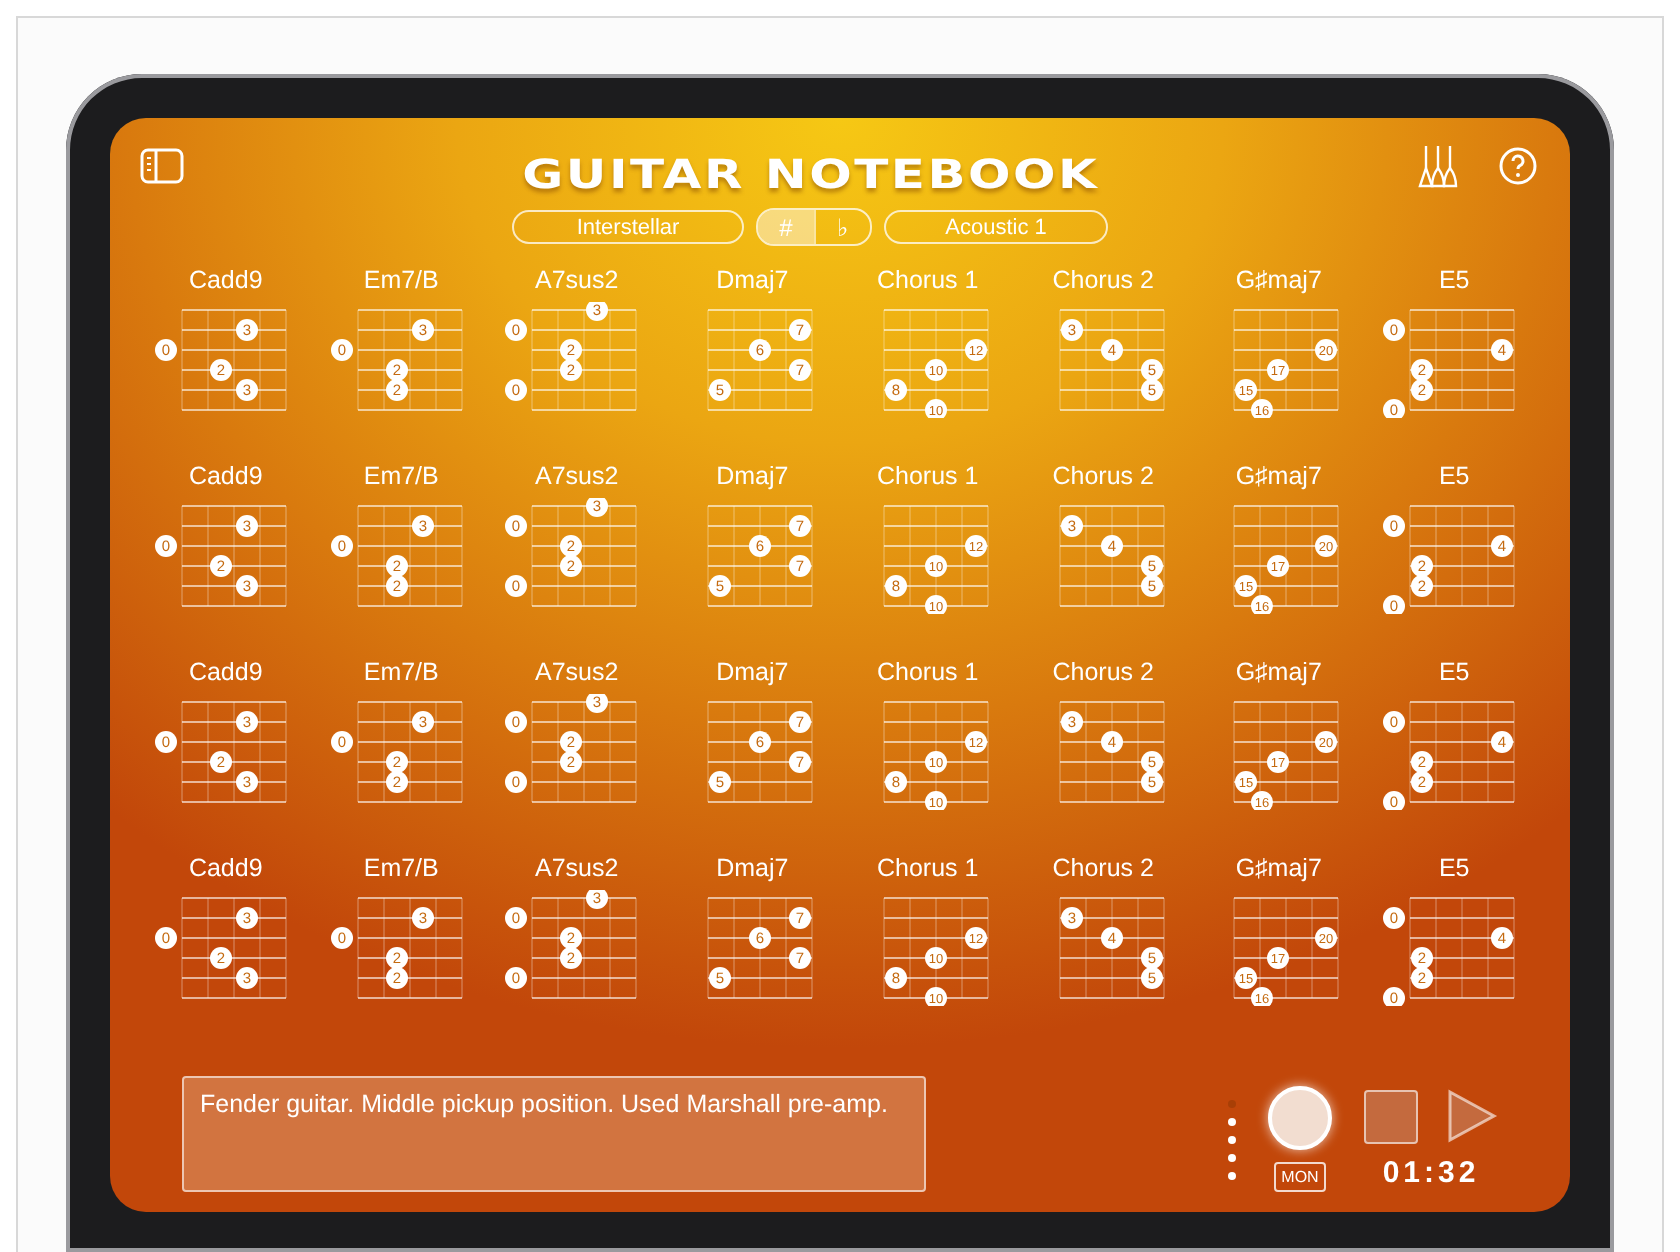  What do you see at coordinates (1300, 1177) in the screenshot?
I see `monitor-button: MON` at bounding box center [1300, 1177].